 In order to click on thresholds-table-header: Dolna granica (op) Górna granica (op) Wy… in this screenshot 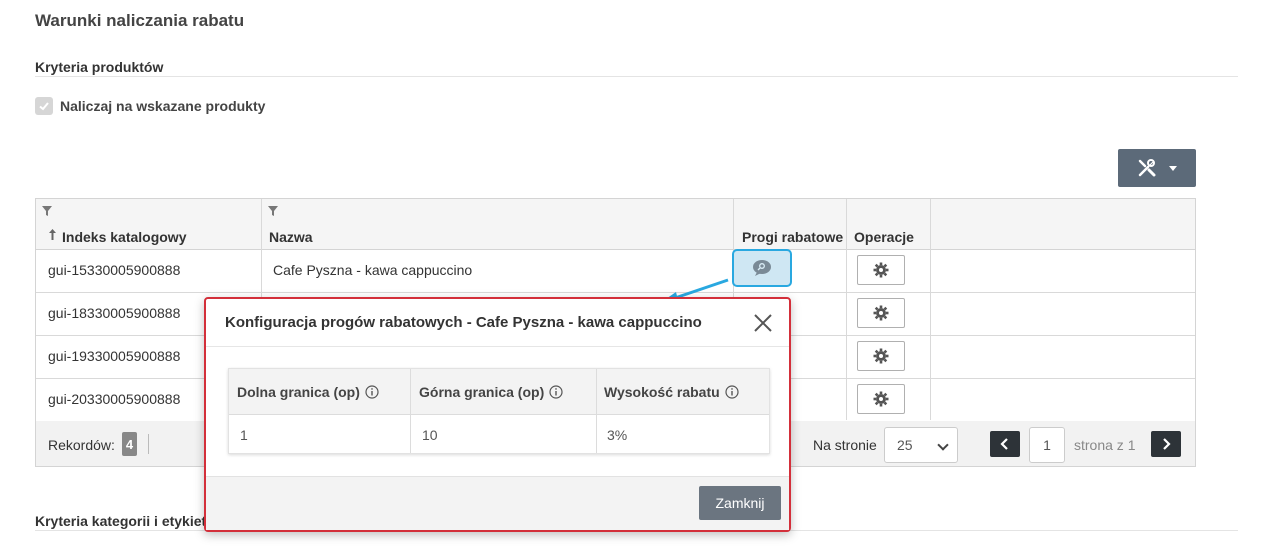, I will do `click(499, 392)`.